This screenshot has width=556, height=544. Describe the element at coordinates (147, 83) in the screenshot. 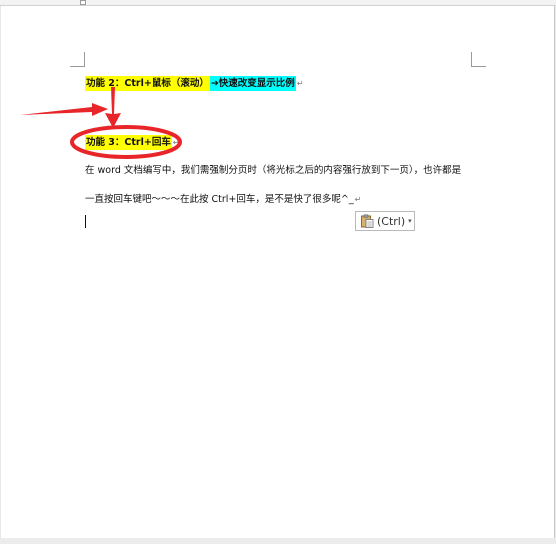

I see `highlighted-text-yellow: 功能 2：Ctrl+鼠标（滚动）` at that location.